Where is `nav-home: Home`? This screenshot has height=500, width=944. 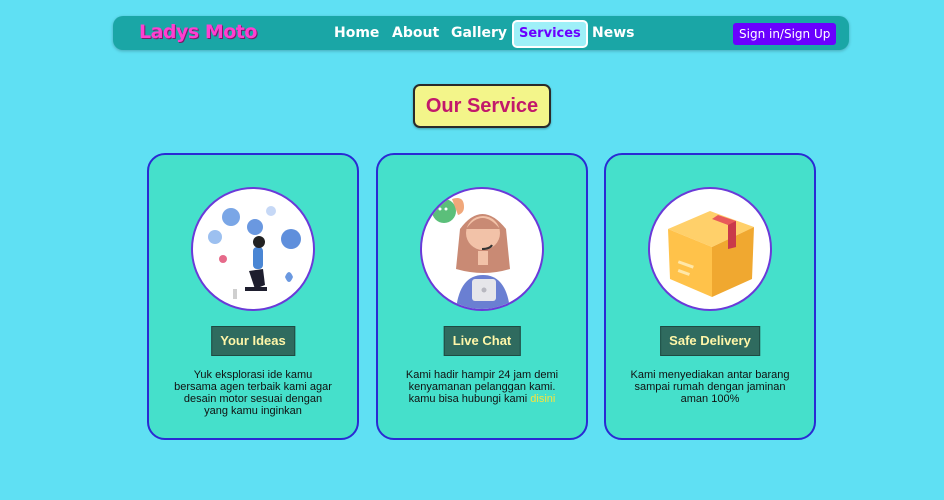 nav-home: Home is located at coordinates (356, 33).